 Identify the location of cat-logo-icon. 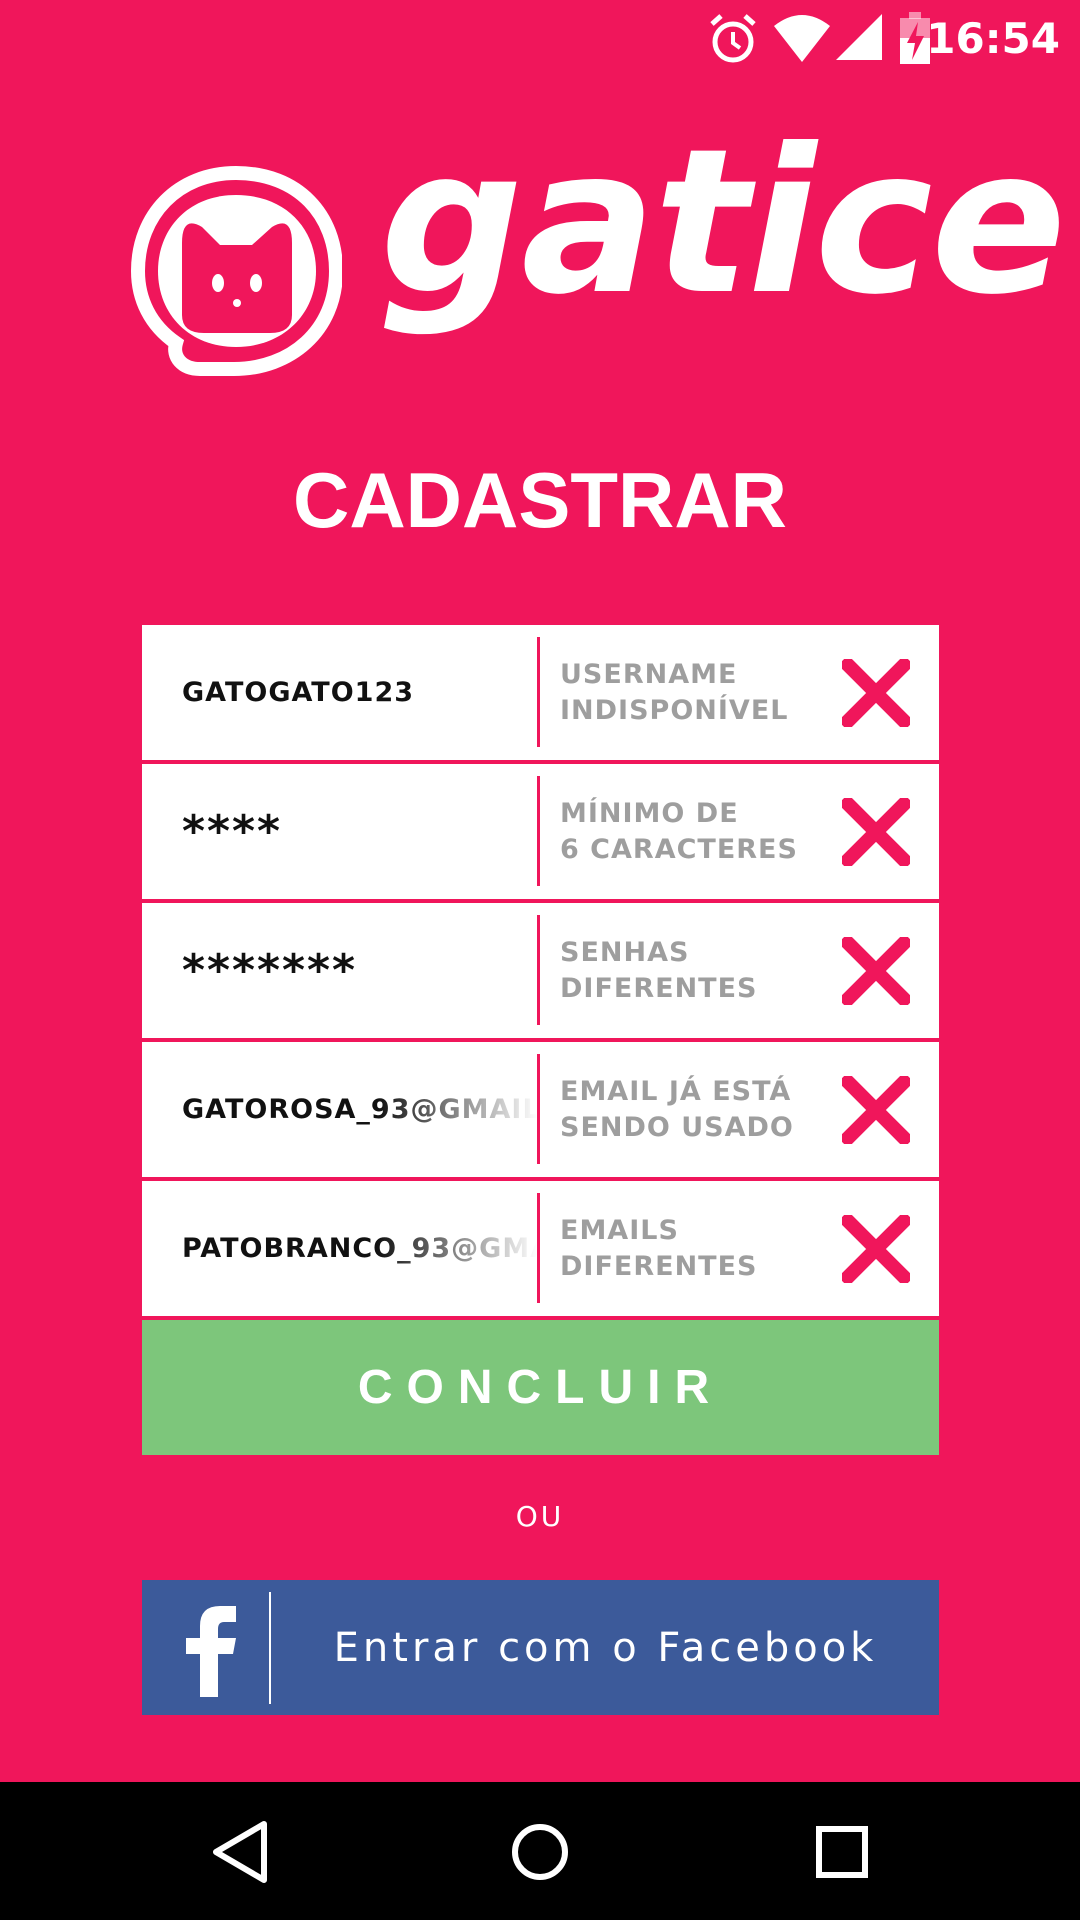
(236, 270).